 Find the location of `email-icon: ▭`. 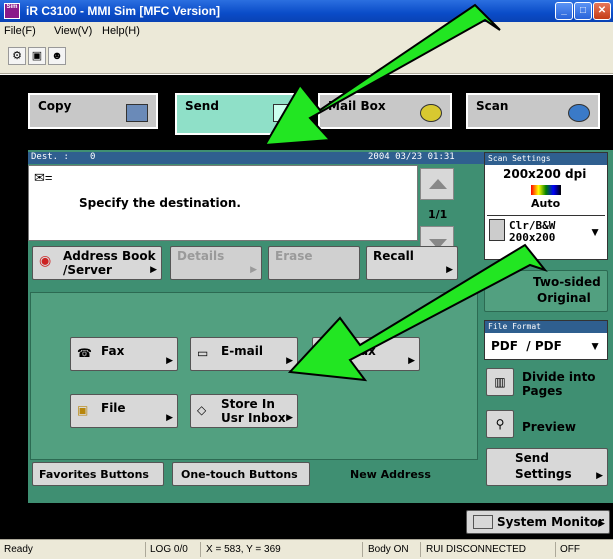

email-icon: ▭ is located at coordinates (203, 353).